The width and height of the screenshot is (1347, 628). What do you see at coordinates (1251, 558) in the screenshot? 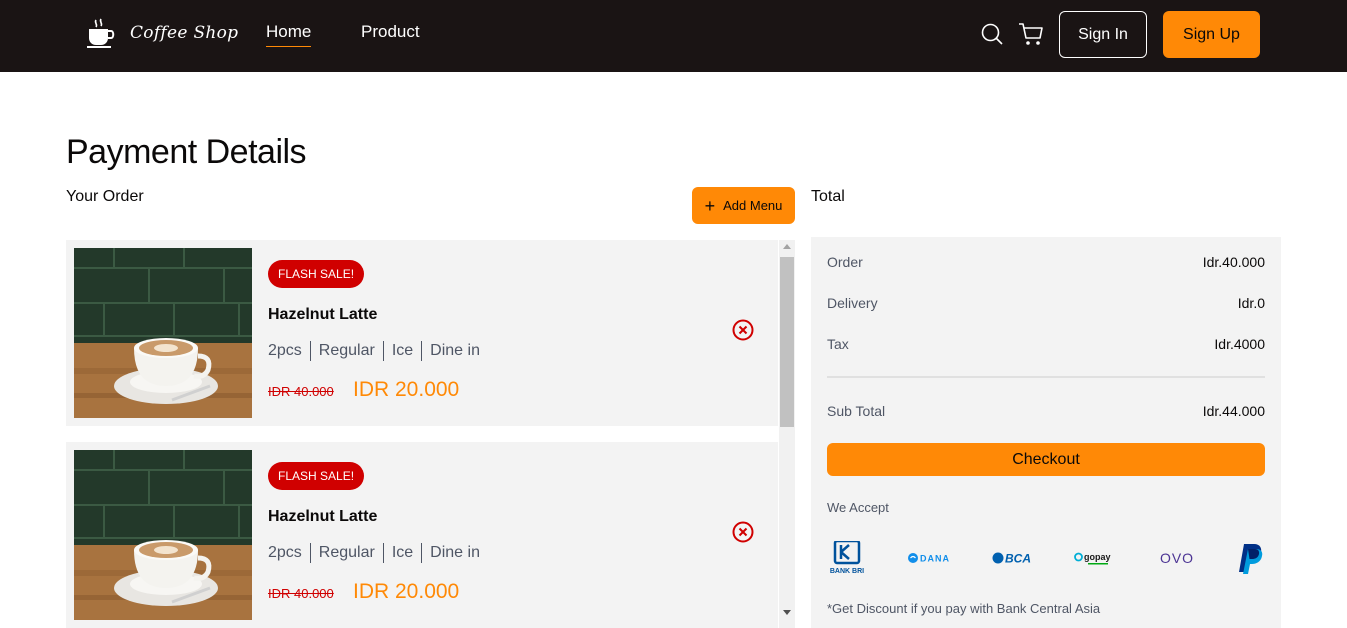
I see `paypal-logo` at bounding box center [1251, 558].